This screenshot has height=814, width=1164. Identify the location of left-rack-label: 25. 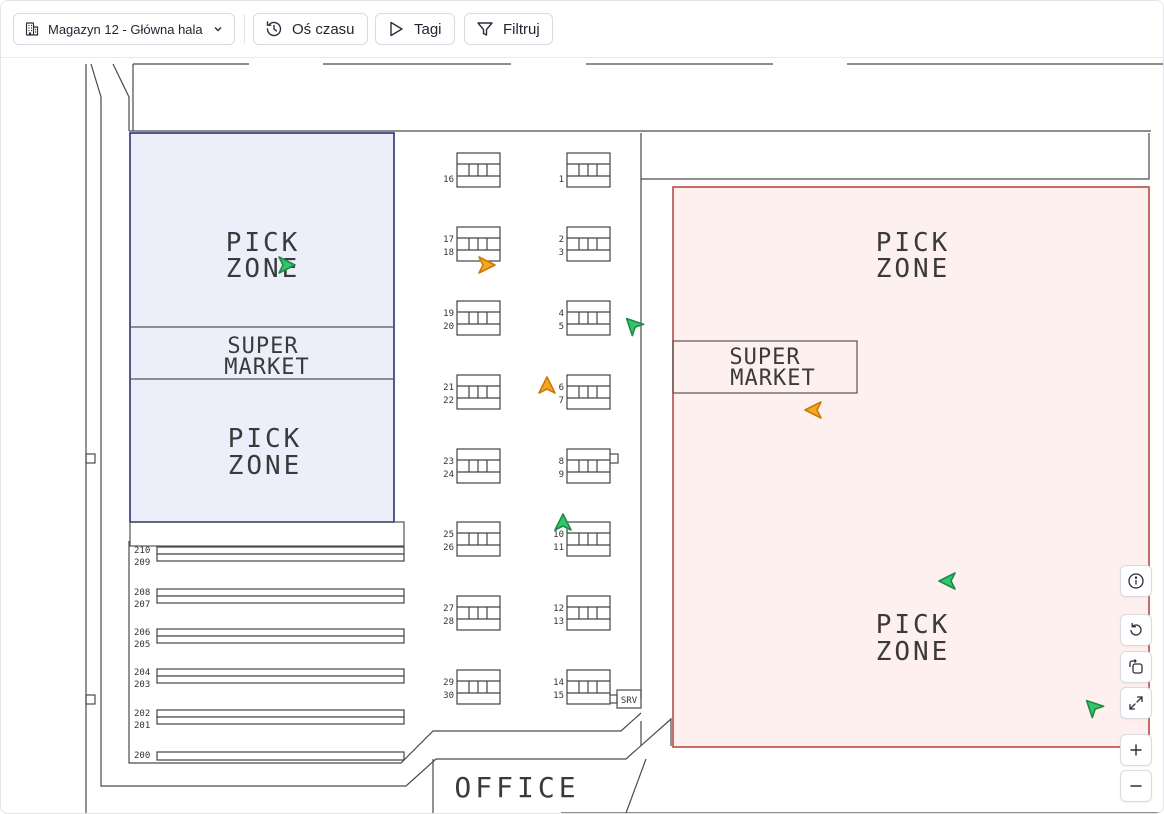
(448, 535).